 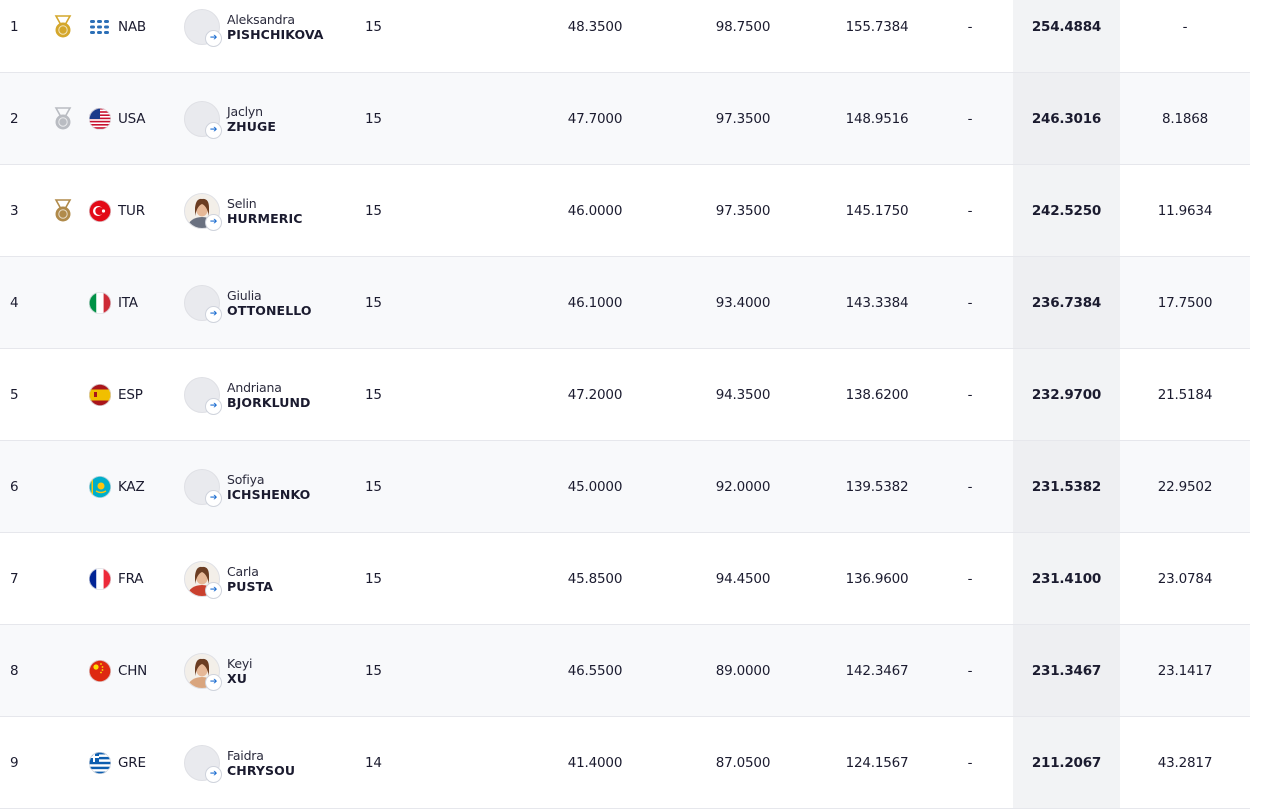 I want to click on athlete-last-name: OTTONELLO, so click(x=269, y=310).